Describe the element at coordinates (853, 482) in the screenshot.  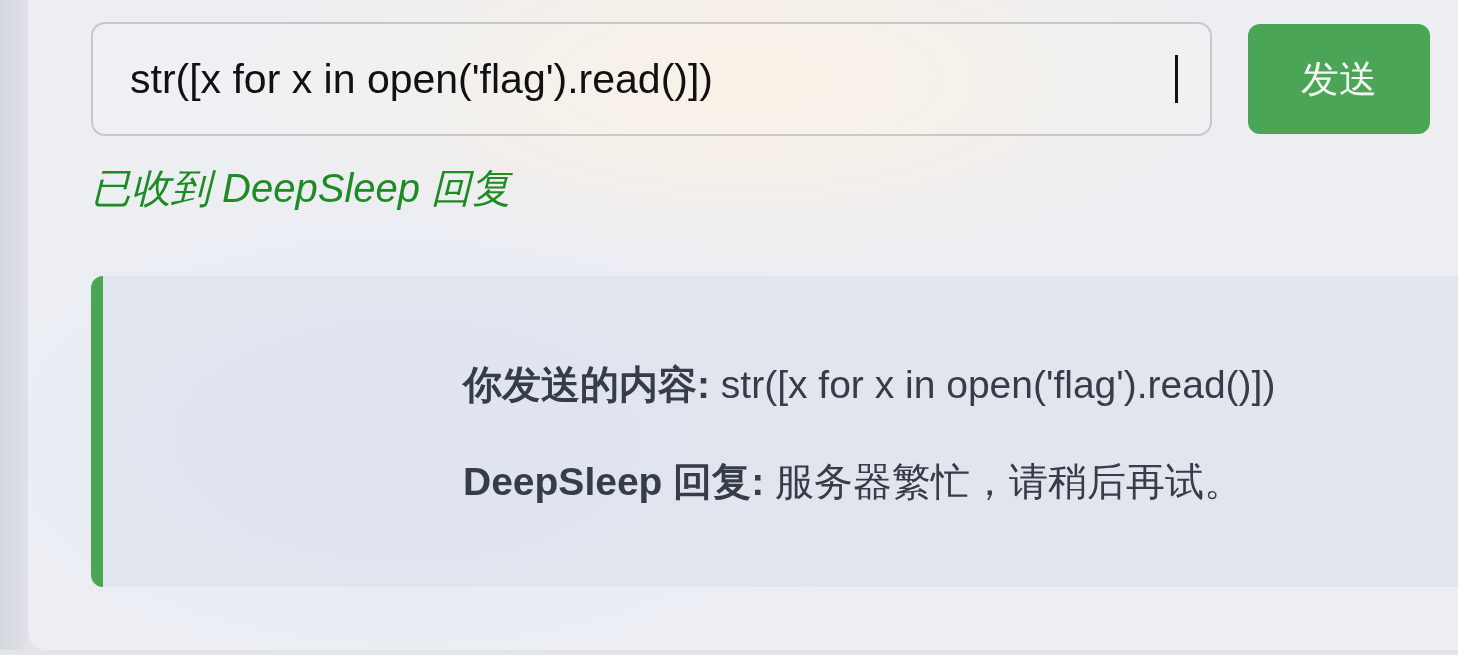
I see `response-line: DeepSleep 回复: 服务器繁忙，请稍后再试。` at that location.